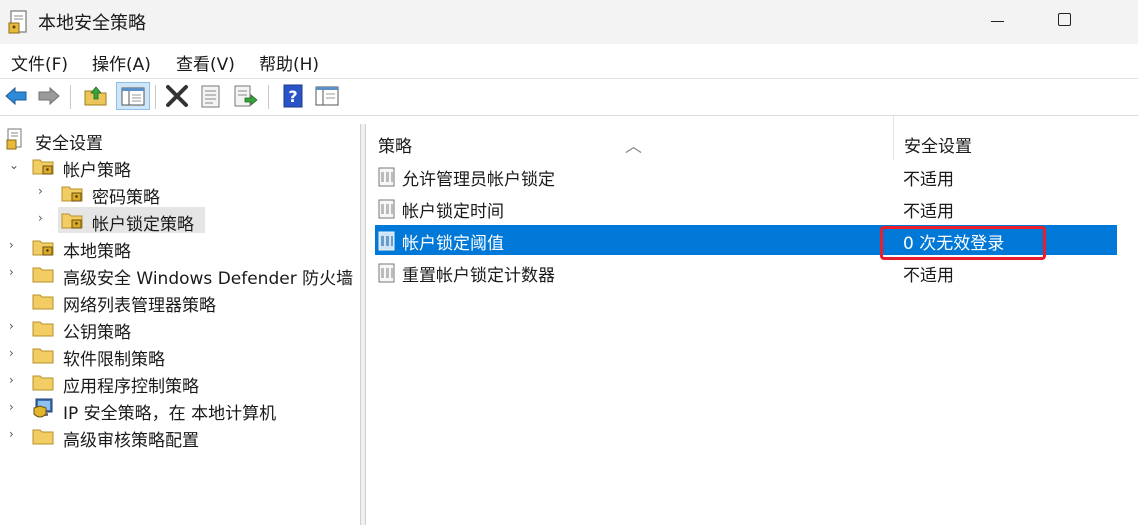  I want to click on tree-item-password-policy: › 密码策略, so click(180, 194).